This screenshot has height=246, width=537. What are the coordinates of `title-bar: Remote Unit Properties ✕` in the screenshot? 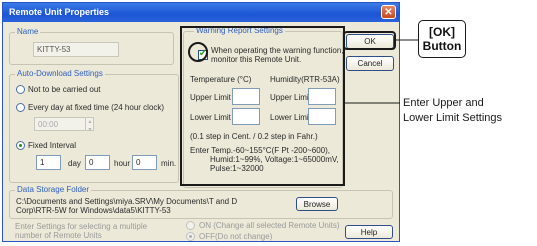 It's located at (201, 12).